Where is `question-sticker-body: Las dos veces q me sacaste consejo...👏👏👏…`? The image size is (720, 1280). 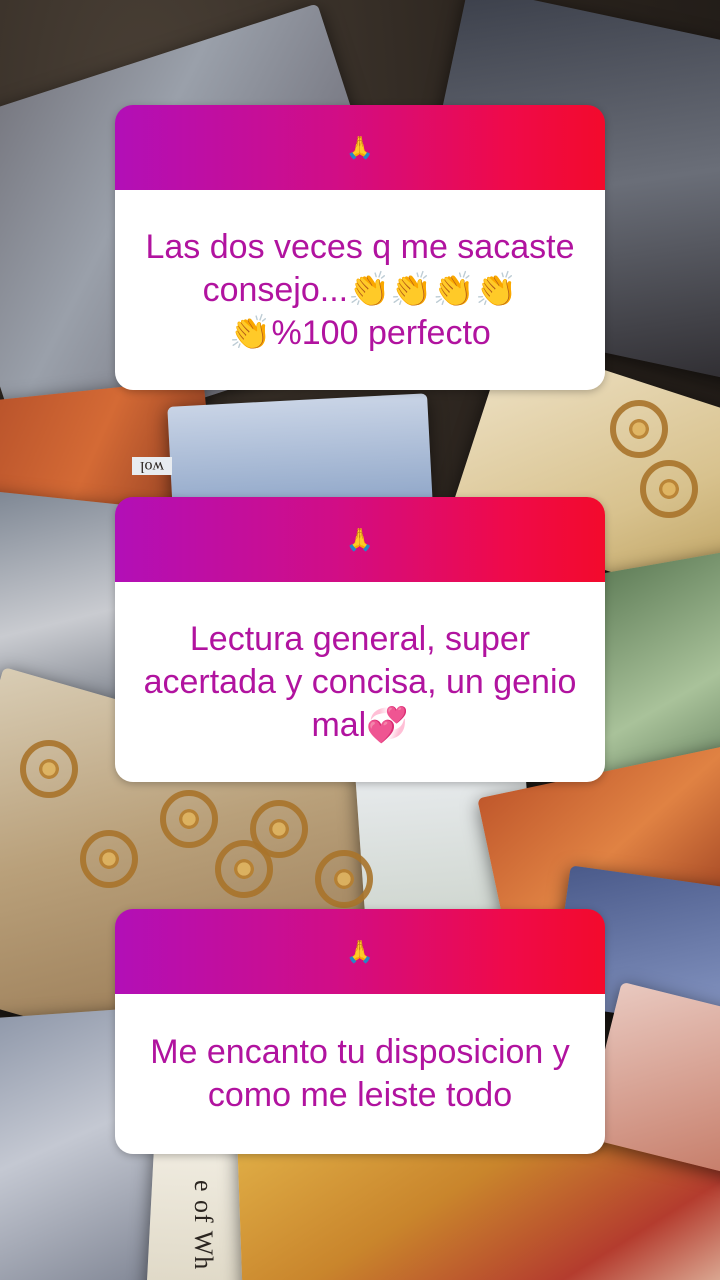
question-sticker-body: Las dos veces q me sacaste consejo...👏👏👏… is located at coordinates (360, 290).